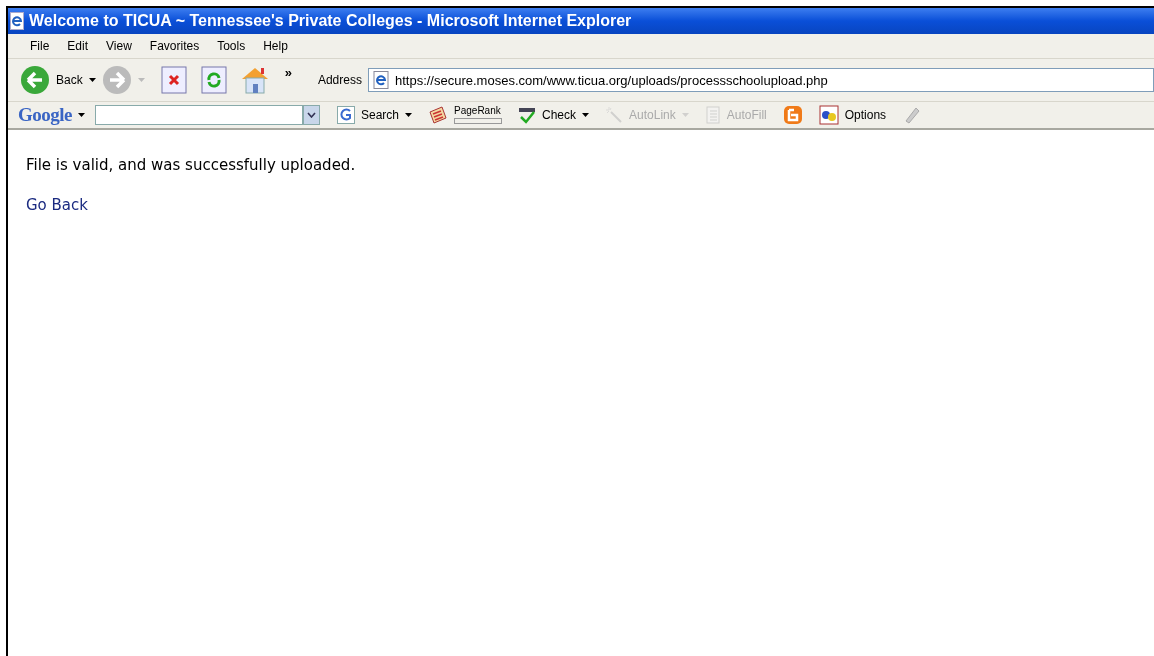 This screenshot has height=656, width=1154. Describe the element at coordinates (465, 115) in the screenshot. I see `toolbar-button: PageRank` at that location.